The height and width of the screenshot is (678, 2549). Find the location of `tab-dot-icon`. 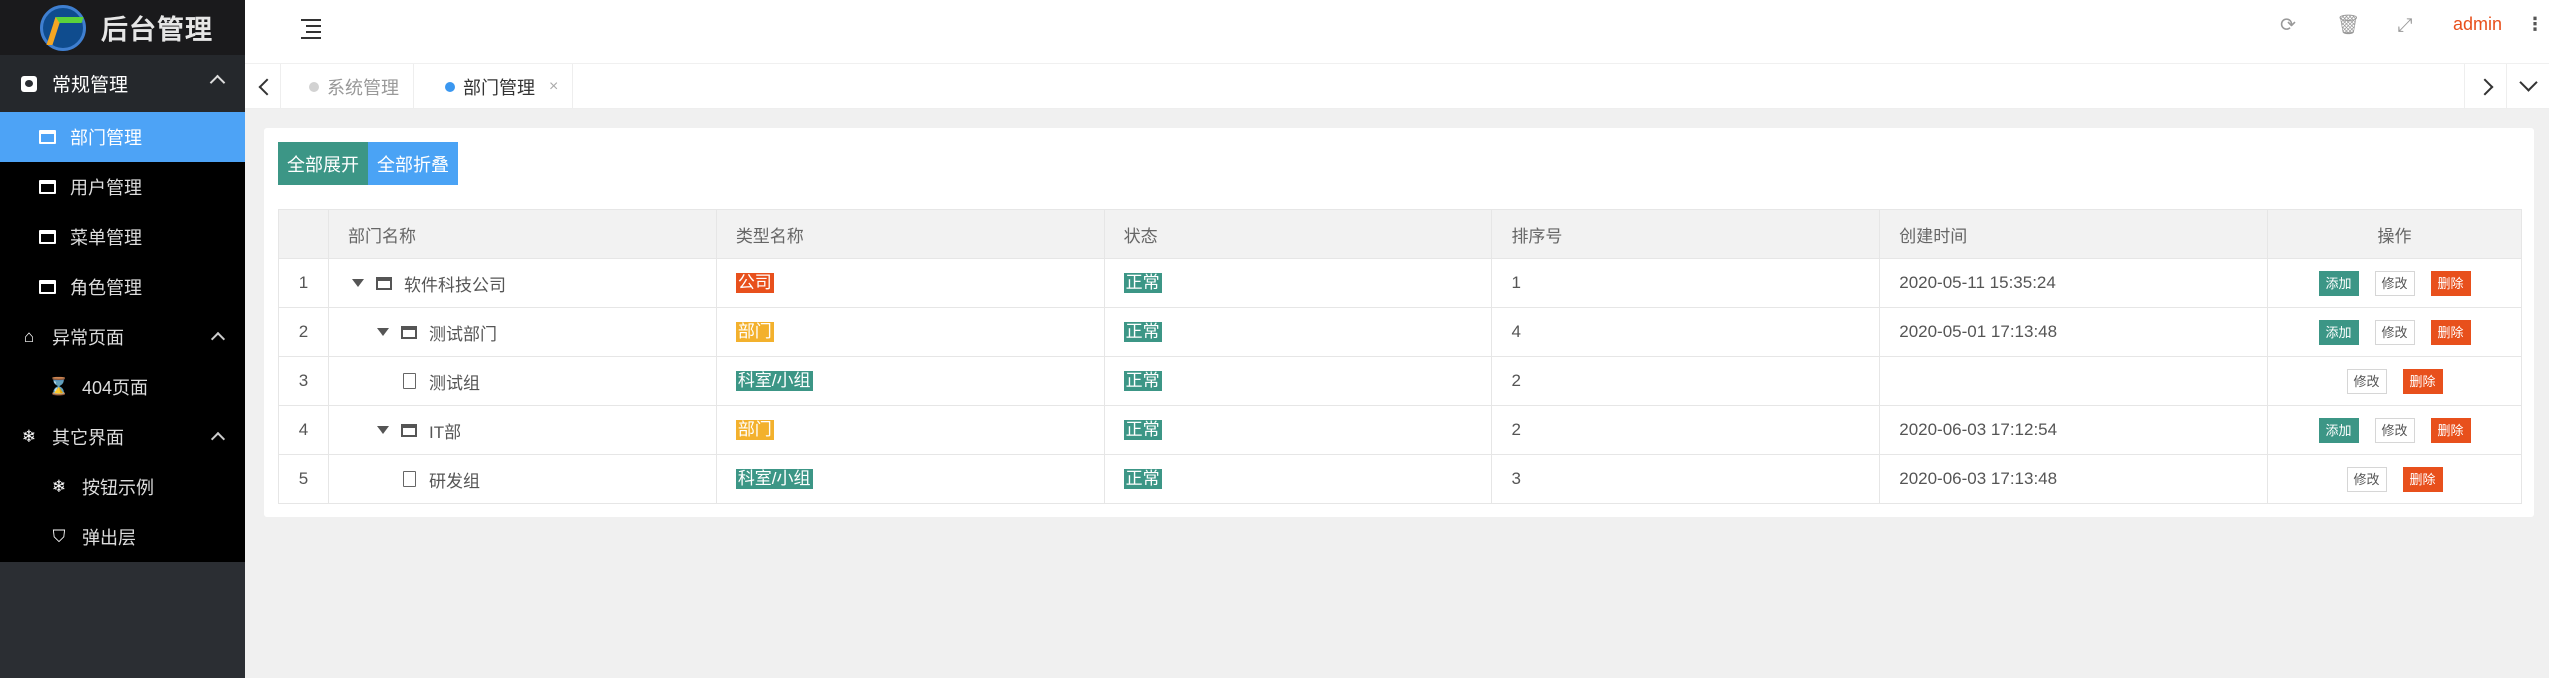

tab-dot-icon is located at coordinates (314, 86).